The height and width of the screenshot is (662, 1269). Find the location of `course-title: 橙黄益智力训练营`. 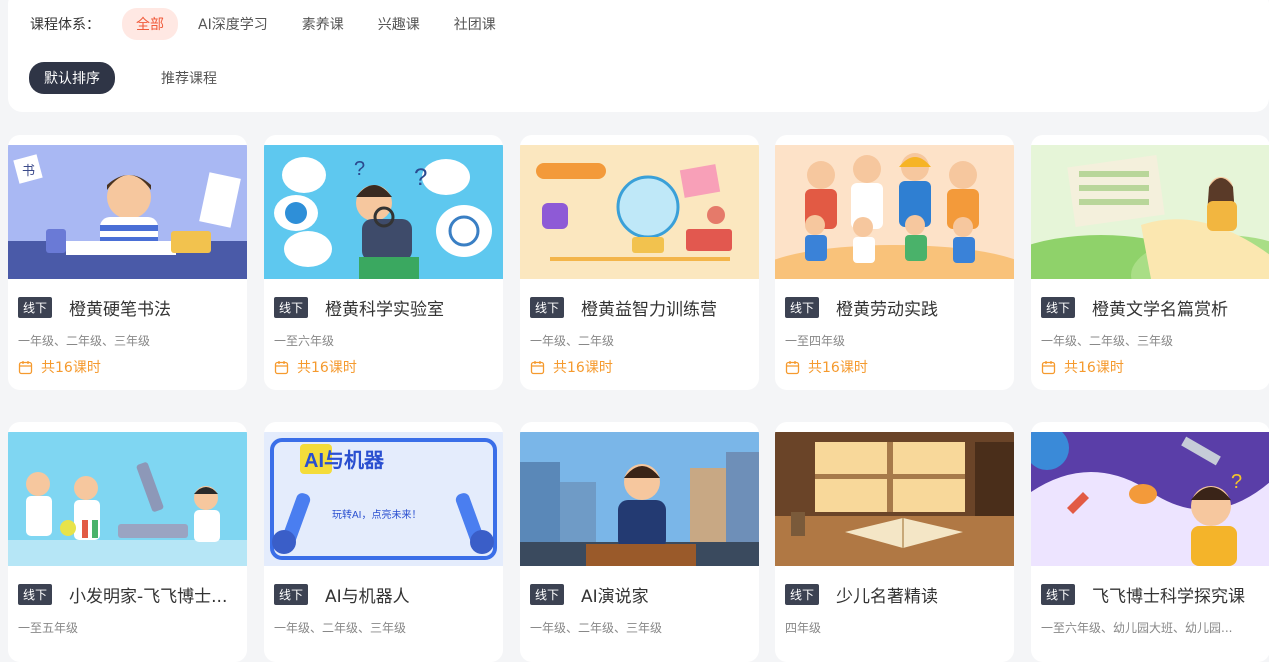

course-title: 橙黄益智力训练营 is located at coordinates (649, 307).